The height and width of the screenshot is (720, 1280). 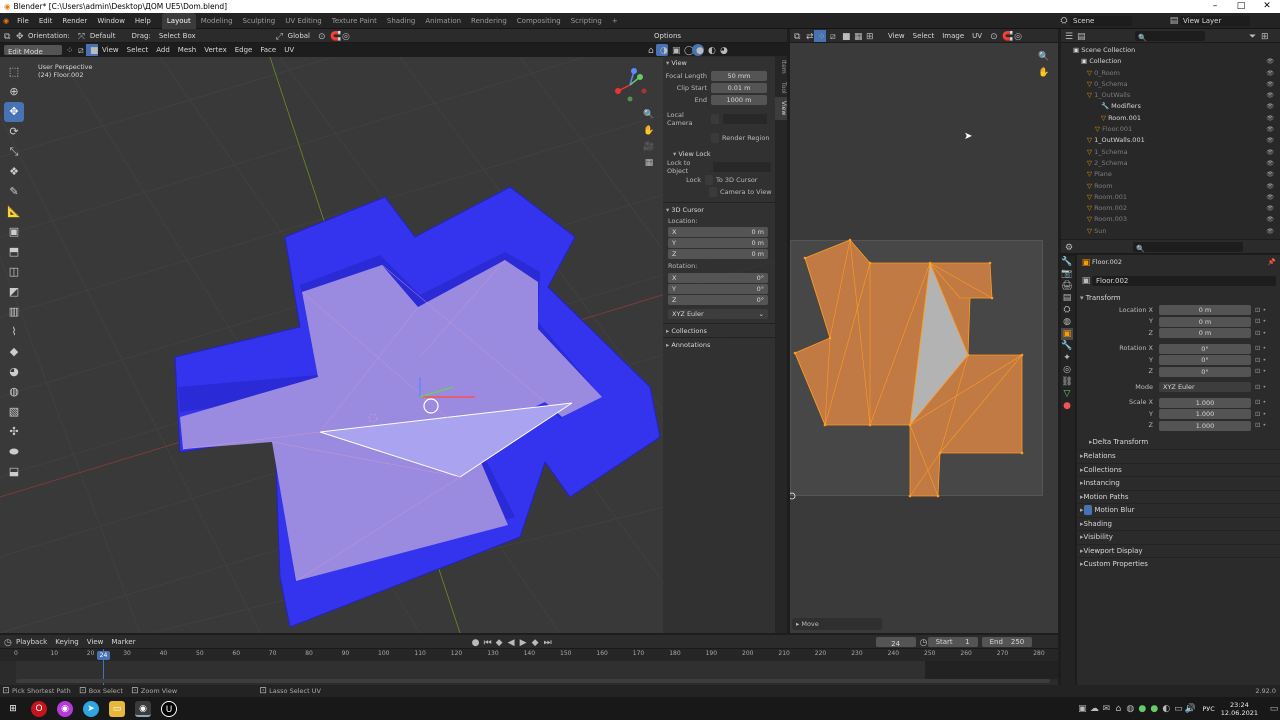 I want to click on world-tab-icon: ◍, so click(x=1067, y=322).